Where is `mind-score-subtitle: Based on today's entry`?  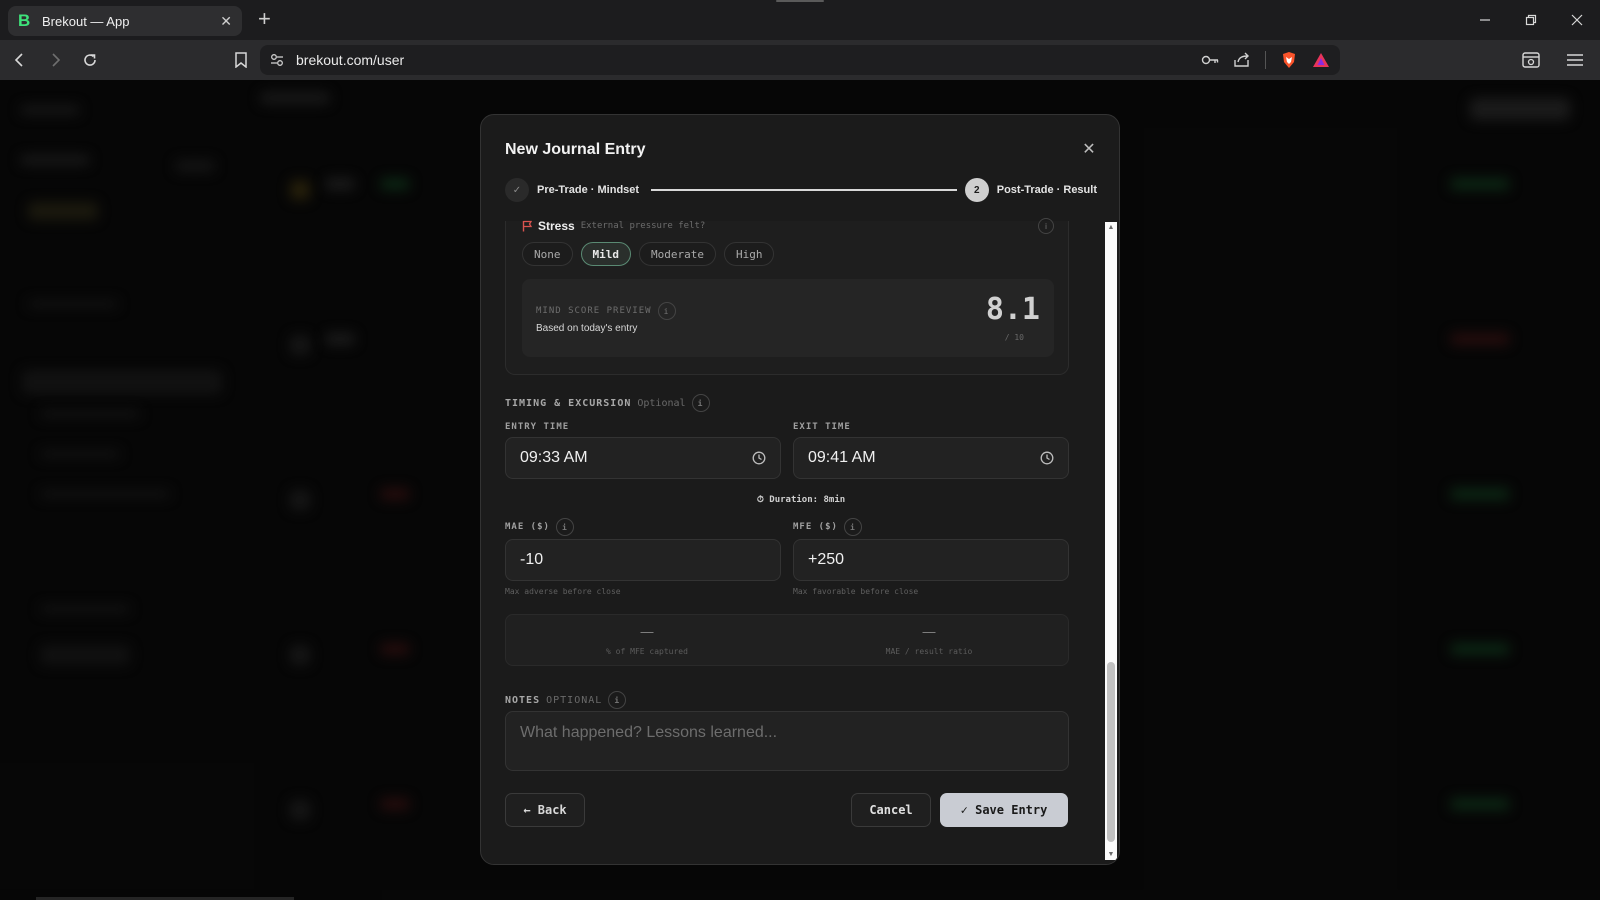
mind-score-subtitle: Based on today's entry is located at coordinates (587, 328).